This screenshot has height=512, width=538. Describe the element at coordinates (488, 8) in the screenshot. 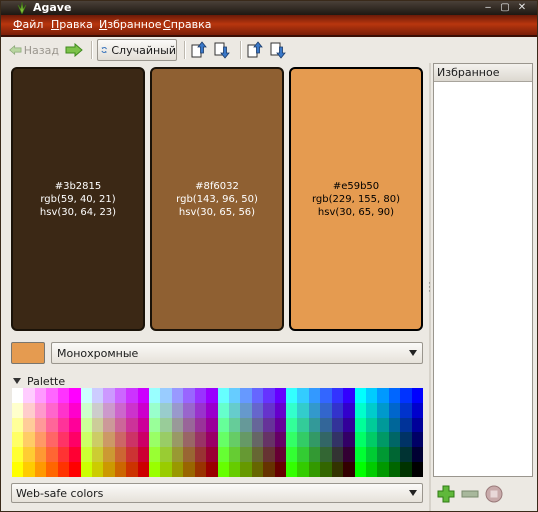

I see `minimize-icon: ‒` at that location.